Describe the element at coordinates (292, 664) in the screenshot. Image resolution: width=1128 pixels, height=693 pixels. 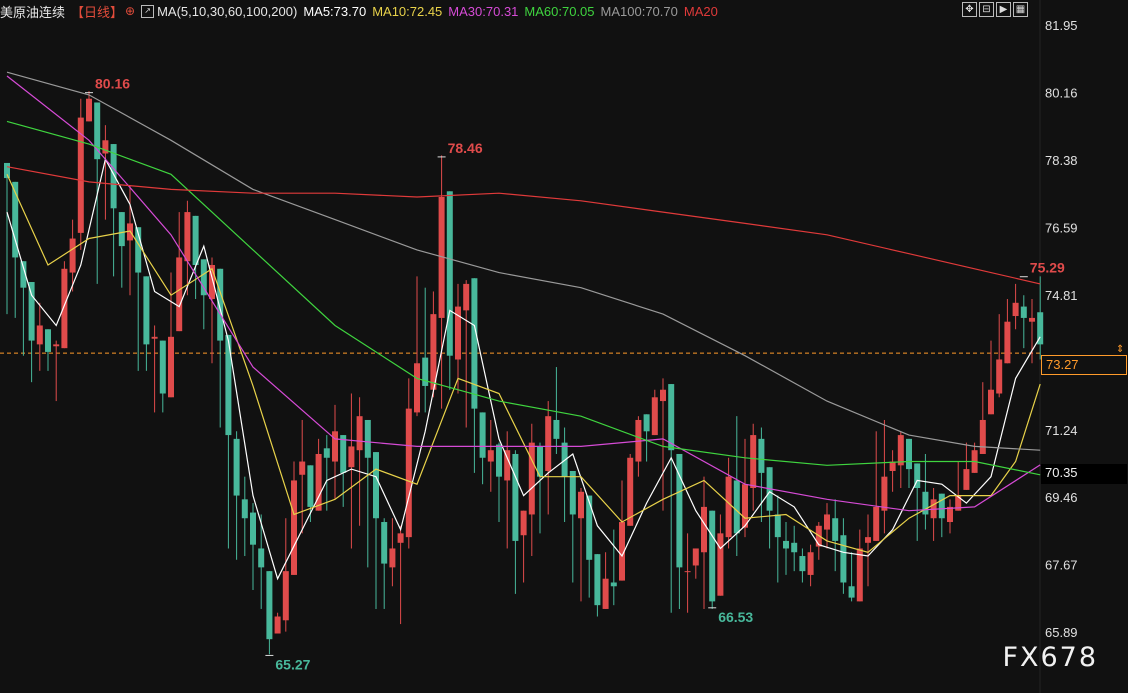
I see `annotation-label: 65.27` at that location.